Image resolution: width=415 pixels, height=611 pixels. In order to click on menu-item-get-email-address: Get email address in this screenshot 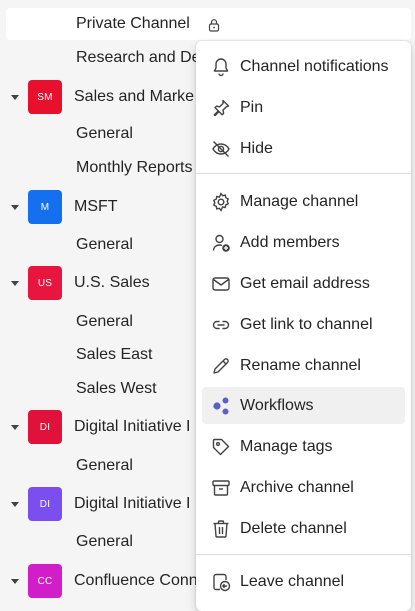, I will do `click(303, 283)`.